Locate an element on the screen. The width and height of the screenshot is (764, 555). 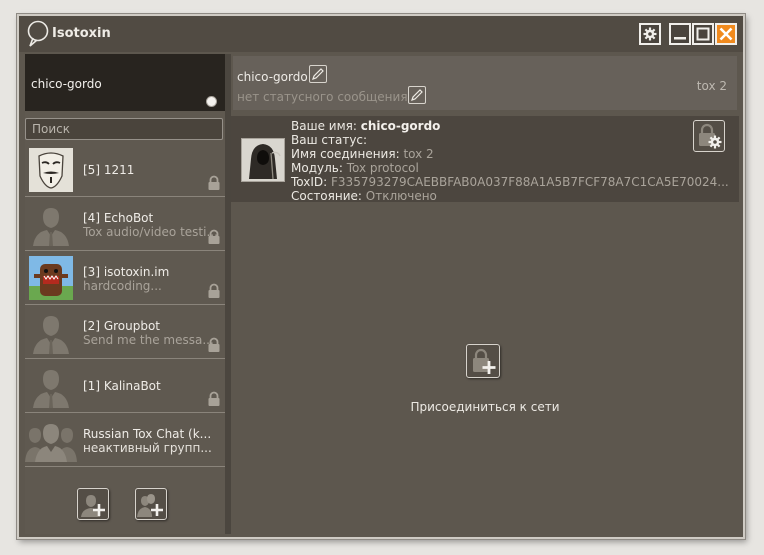
header-name: chico-gordo is located at coordinates (272, 77).